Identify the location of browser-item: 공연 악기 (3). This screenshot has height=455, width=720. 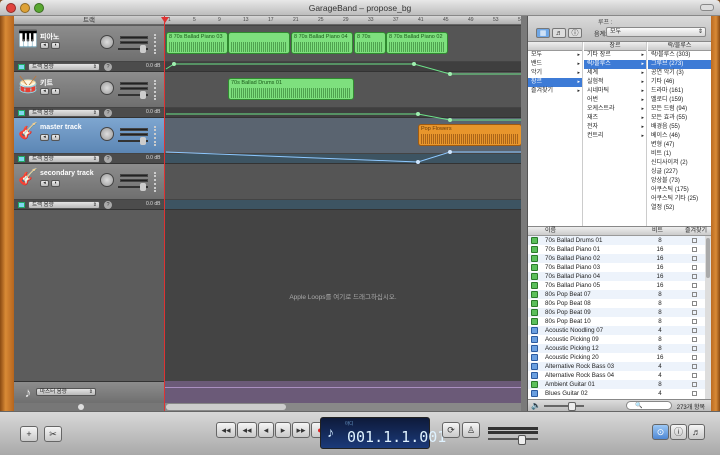
(679, 73).